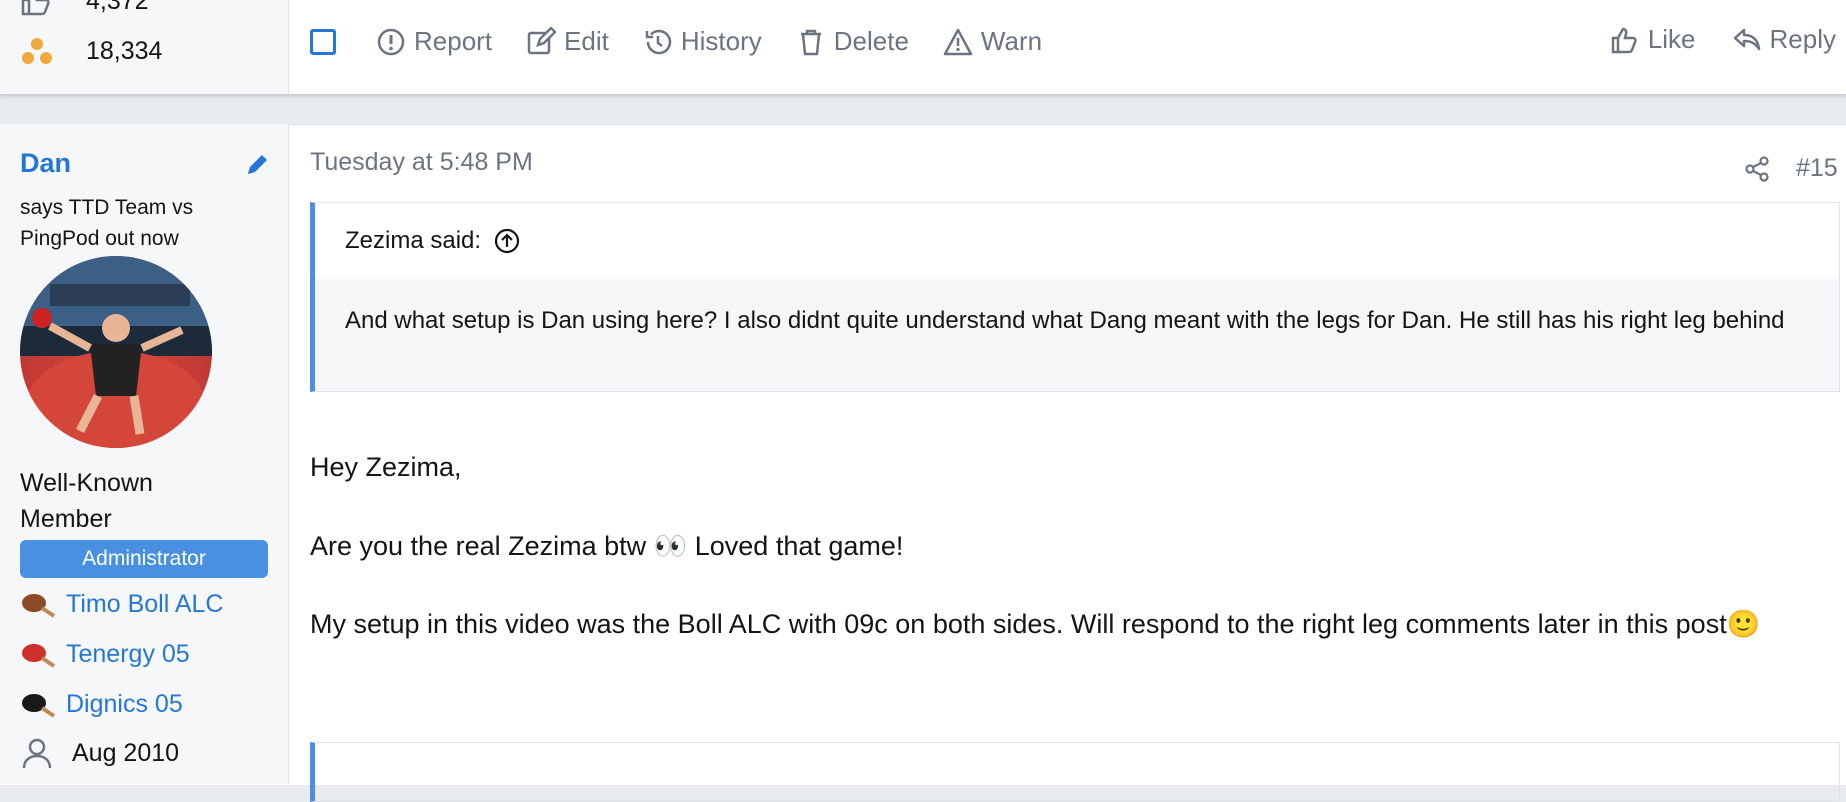  I want to click on delete-button: Delete, so click(852, 41).